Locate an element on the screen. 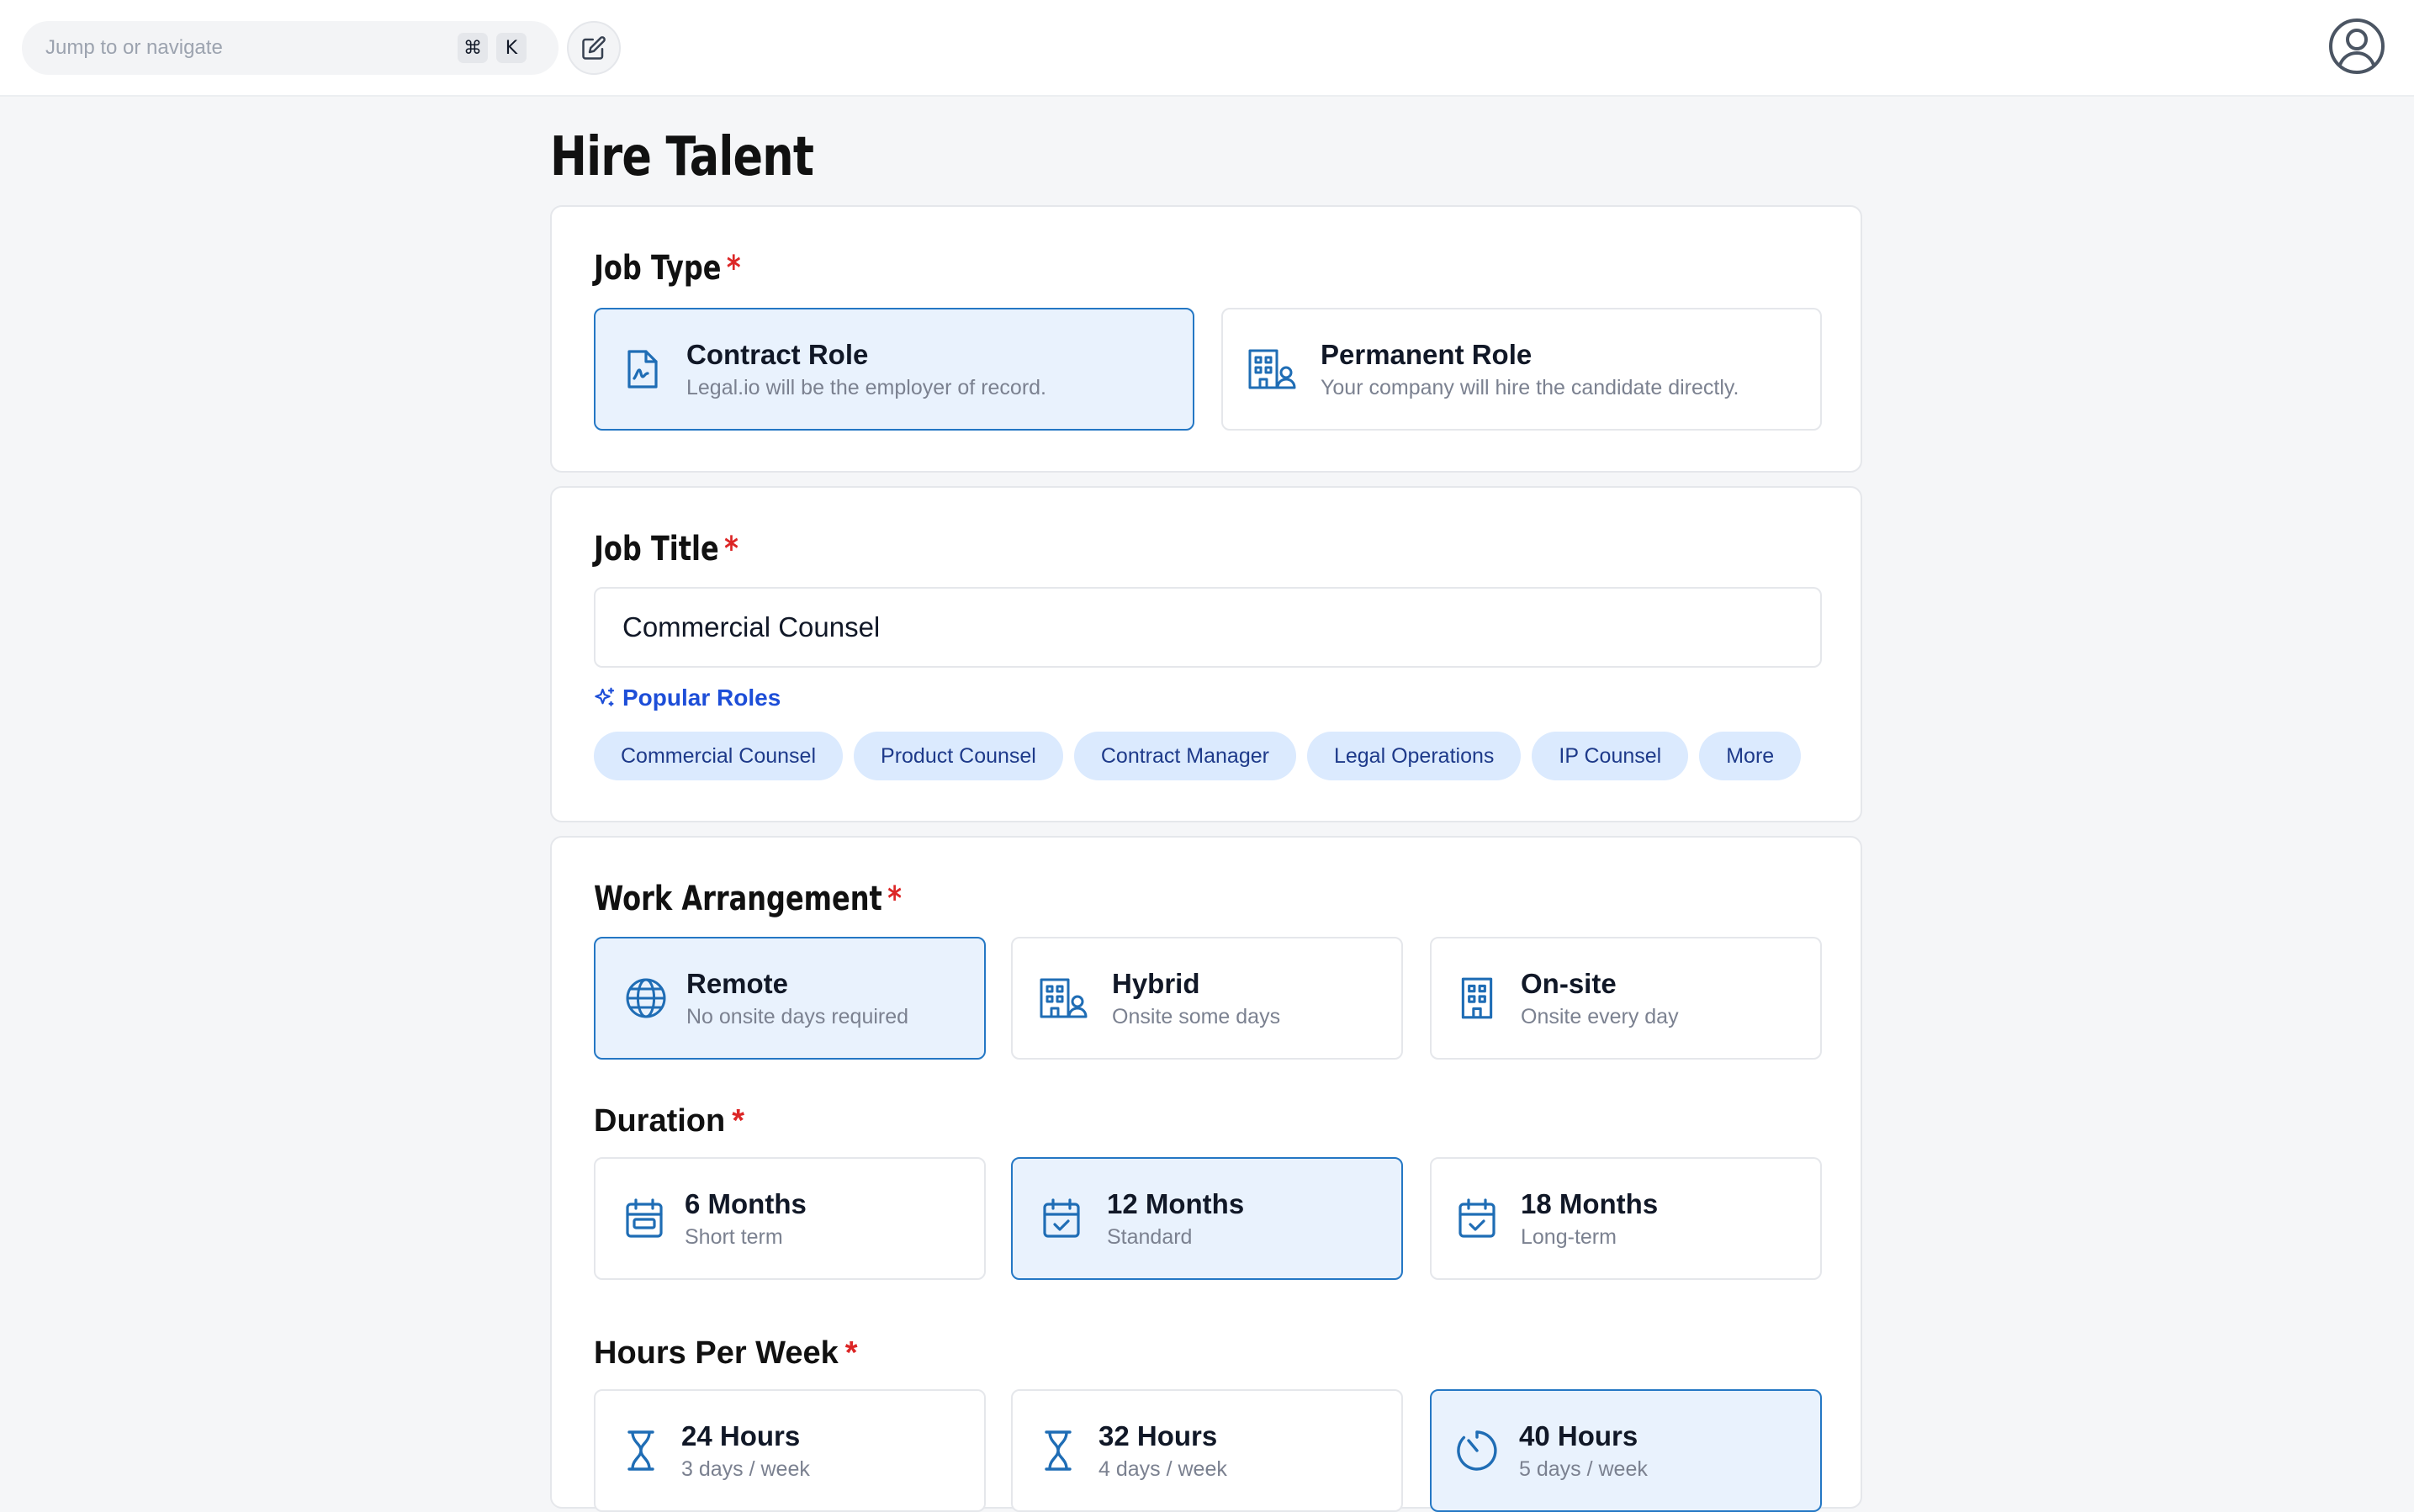  duration-option-6-months: 6 Months Short term is located at coordinates (790, 1218).